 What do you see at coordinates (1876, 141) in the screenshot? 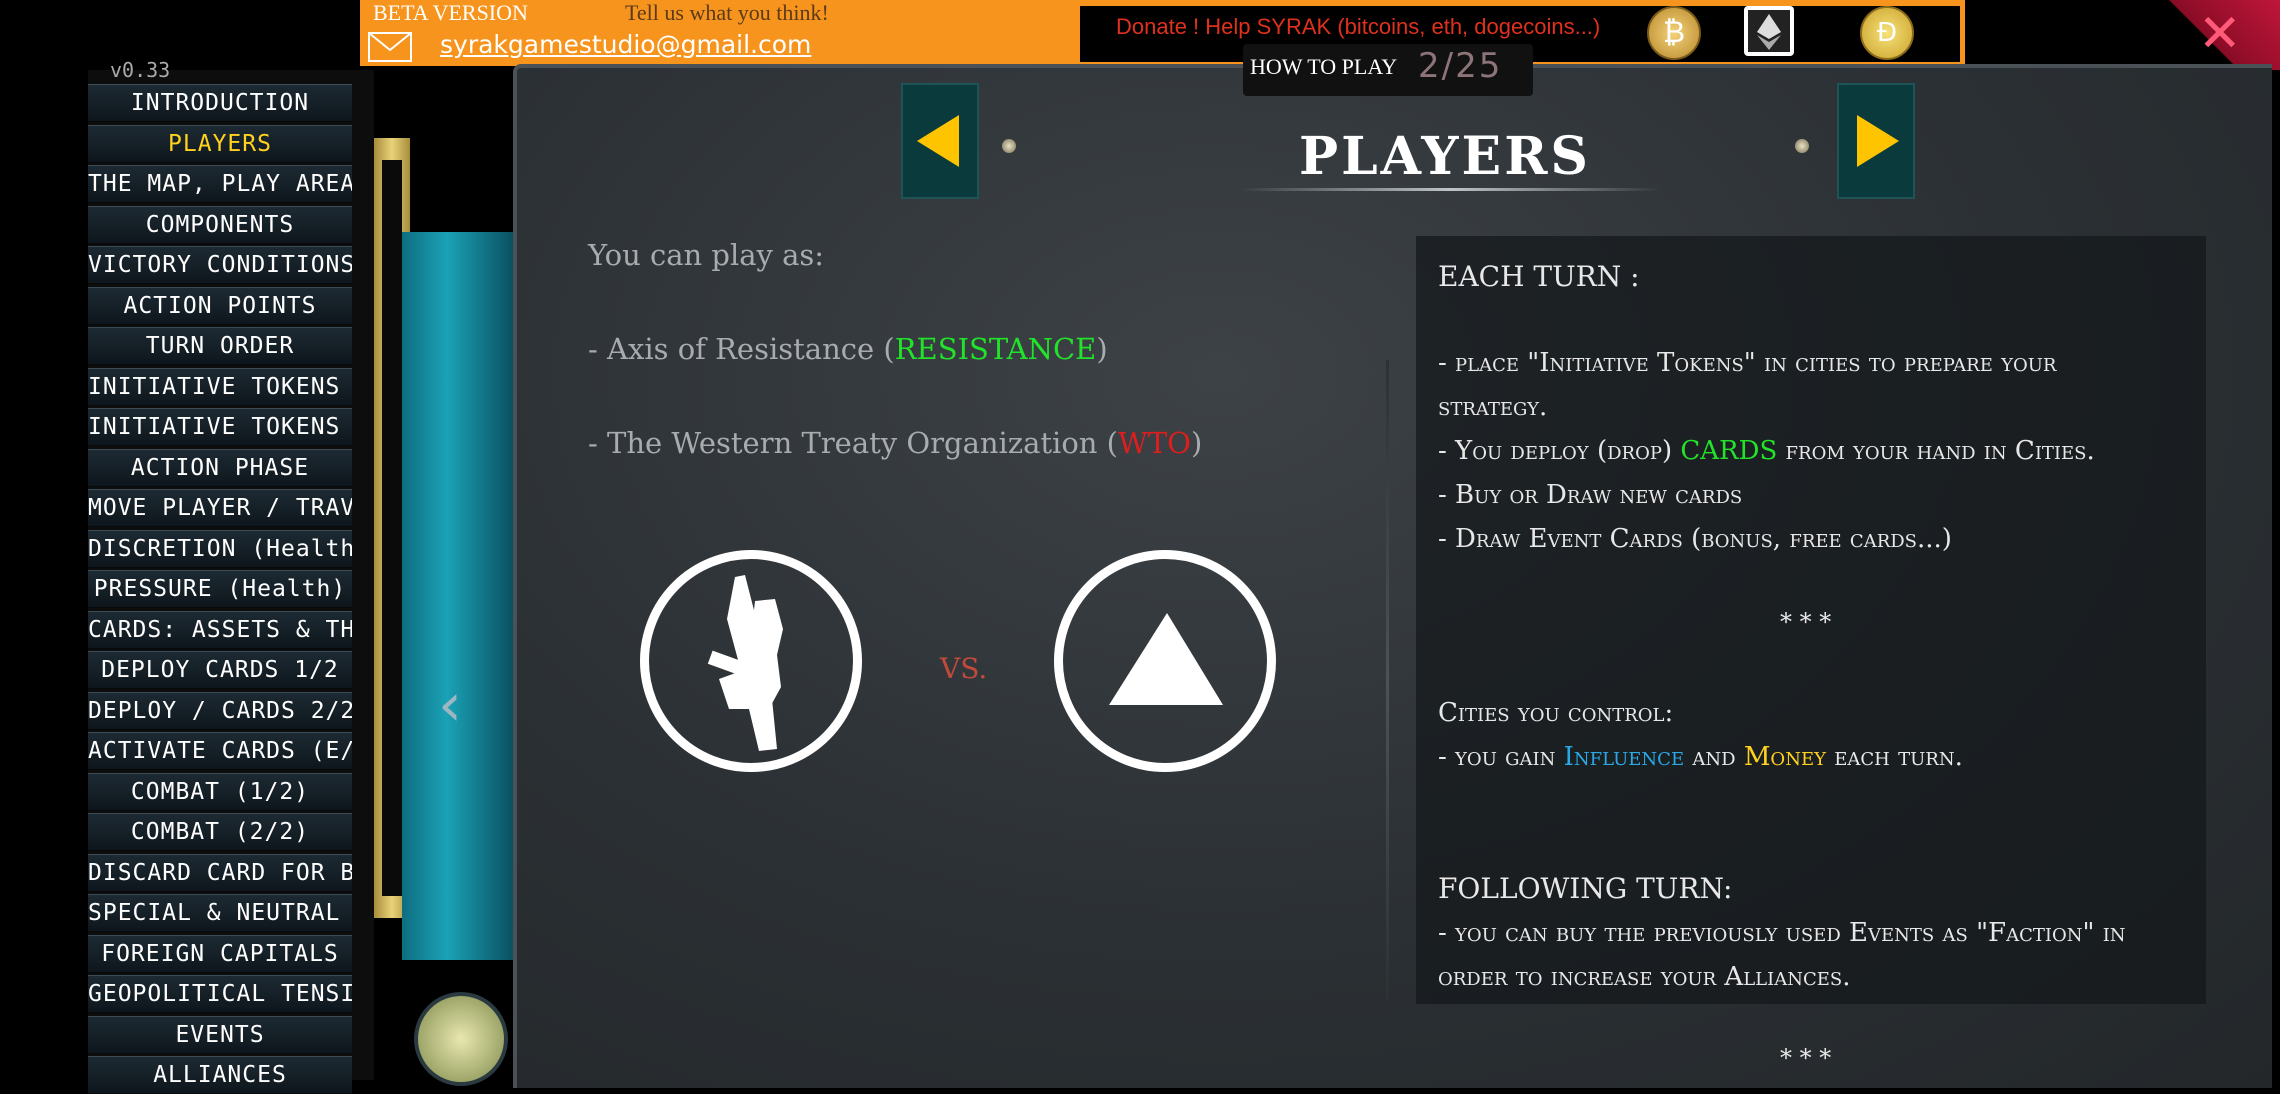
I see `next-page-button` at bounding box center [1876, 141].